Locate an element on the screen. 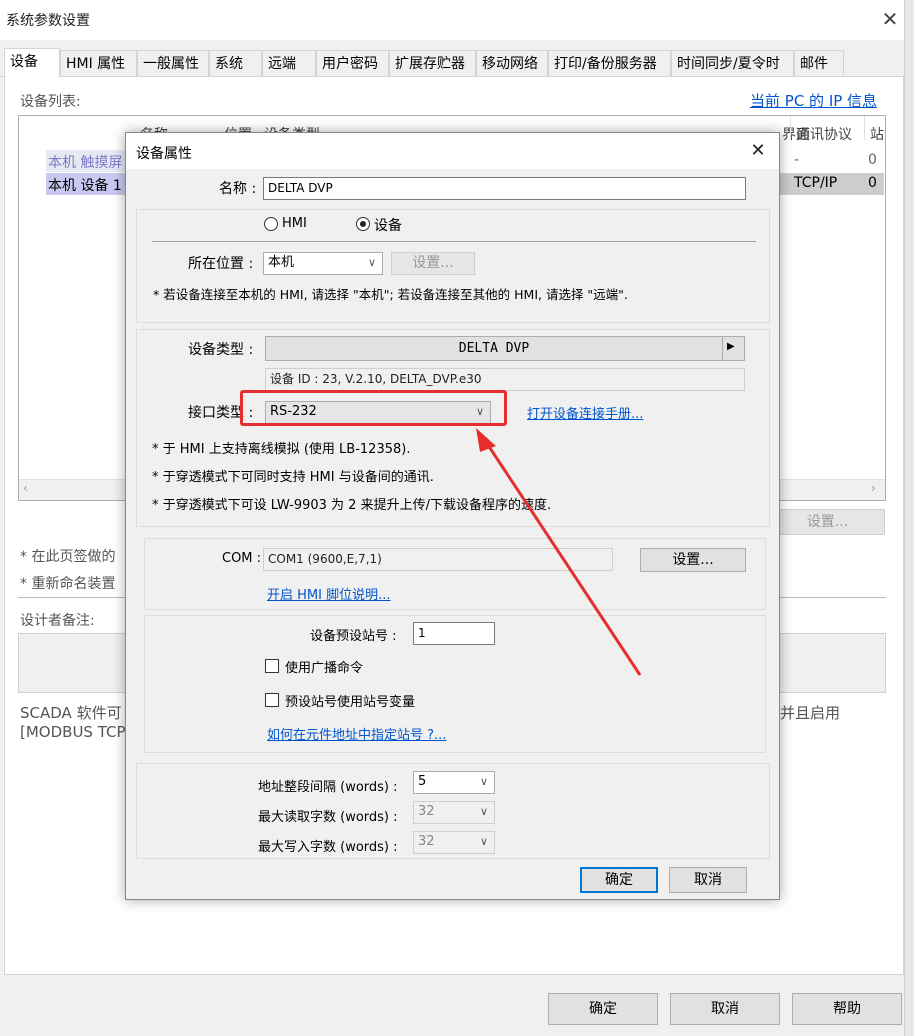 The width and height of the screenshot is (914, 1036). arrow-head is located at coordinates (486, 440).